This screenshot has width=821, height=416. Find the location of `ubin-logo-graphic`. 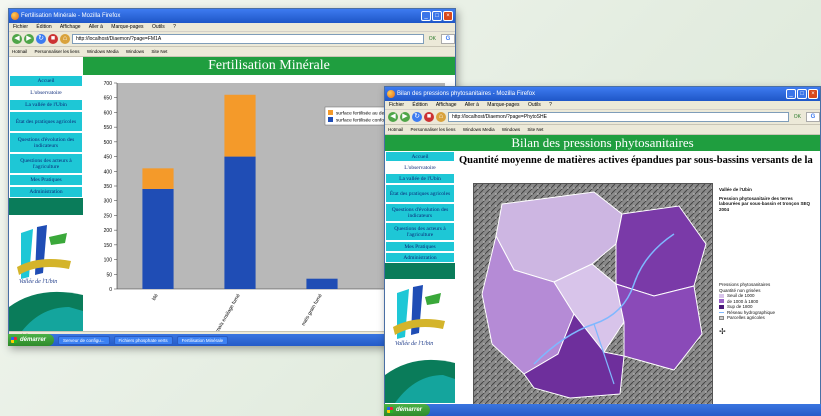

ubin-logo-graphic is located at coordinates (46, 280).